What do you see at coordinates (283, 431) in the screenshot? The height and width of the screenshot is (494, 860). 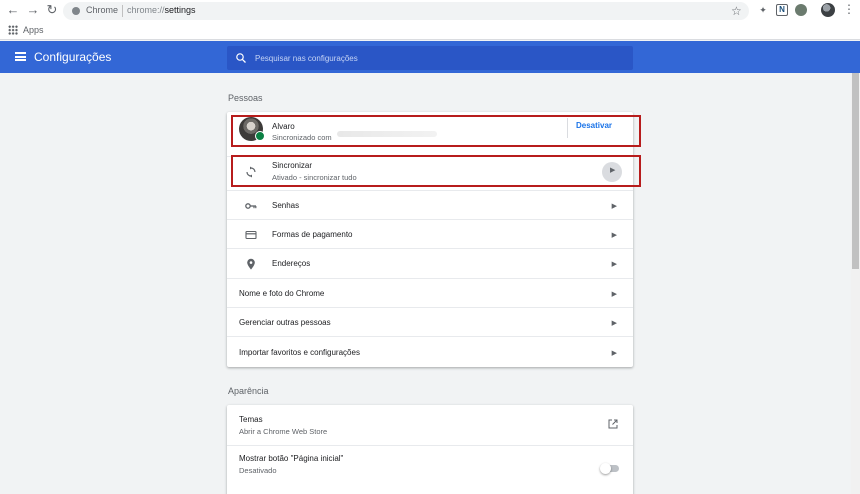 I see `themes-sub: Abrir a Chrome Web Store` at bounding box center [283, 431].